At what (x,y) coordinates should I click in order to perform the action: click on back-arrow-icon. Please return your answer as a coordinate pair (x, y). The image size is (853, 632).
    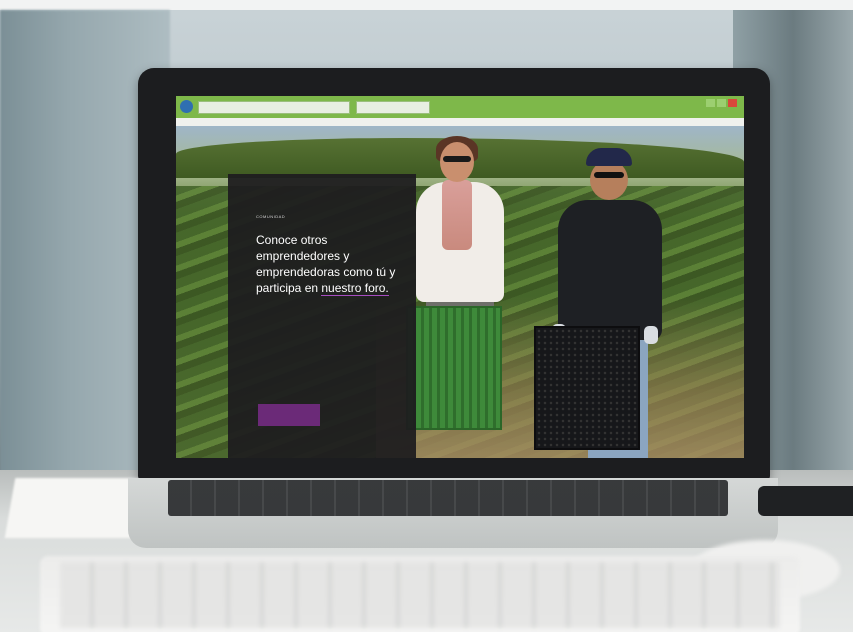
    Looking at the image, I should click on (186, 106).